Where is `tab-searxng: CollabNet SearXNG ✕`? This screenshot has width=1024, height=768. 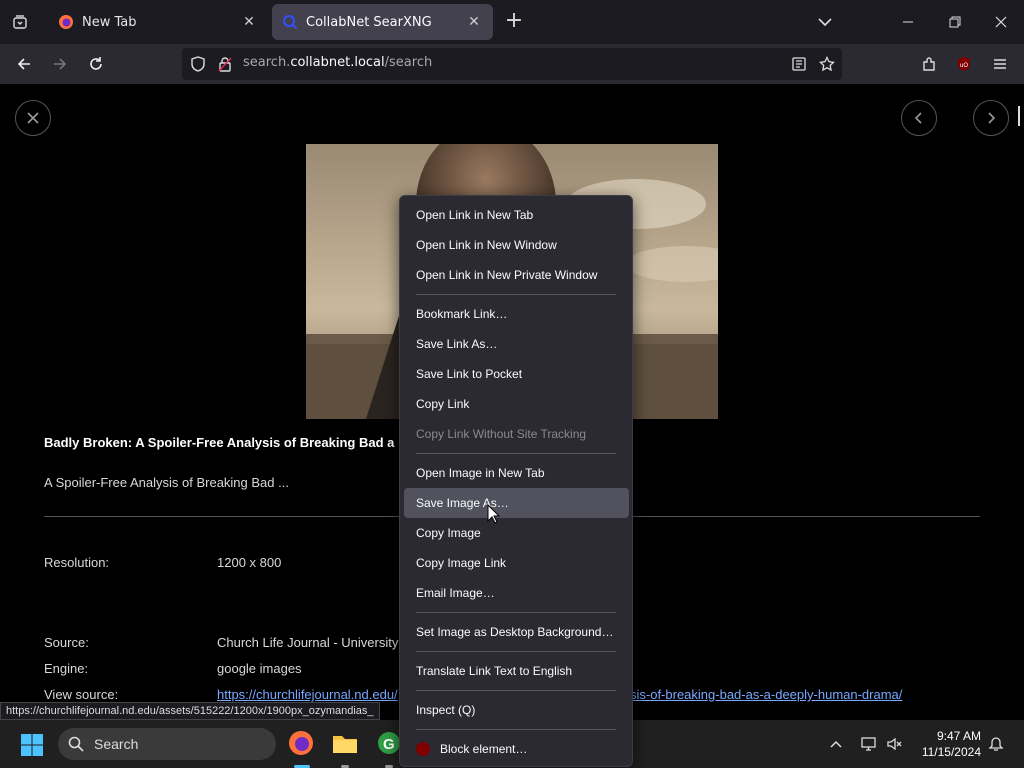 tab-searxng: CollabNet SearXNG ✕ is located at coordinates (382, 22).